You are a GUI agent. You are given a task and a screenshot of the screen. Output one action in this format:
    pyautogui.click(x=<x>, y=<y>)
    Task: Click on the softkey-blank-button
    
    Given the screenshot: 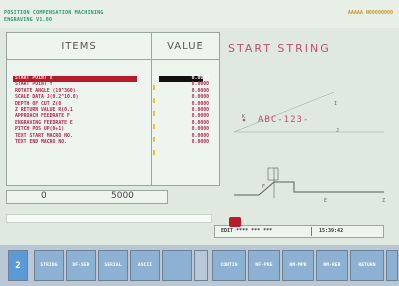 What is the action you would take?
    pyautogui.click(x=177, y=265)
    